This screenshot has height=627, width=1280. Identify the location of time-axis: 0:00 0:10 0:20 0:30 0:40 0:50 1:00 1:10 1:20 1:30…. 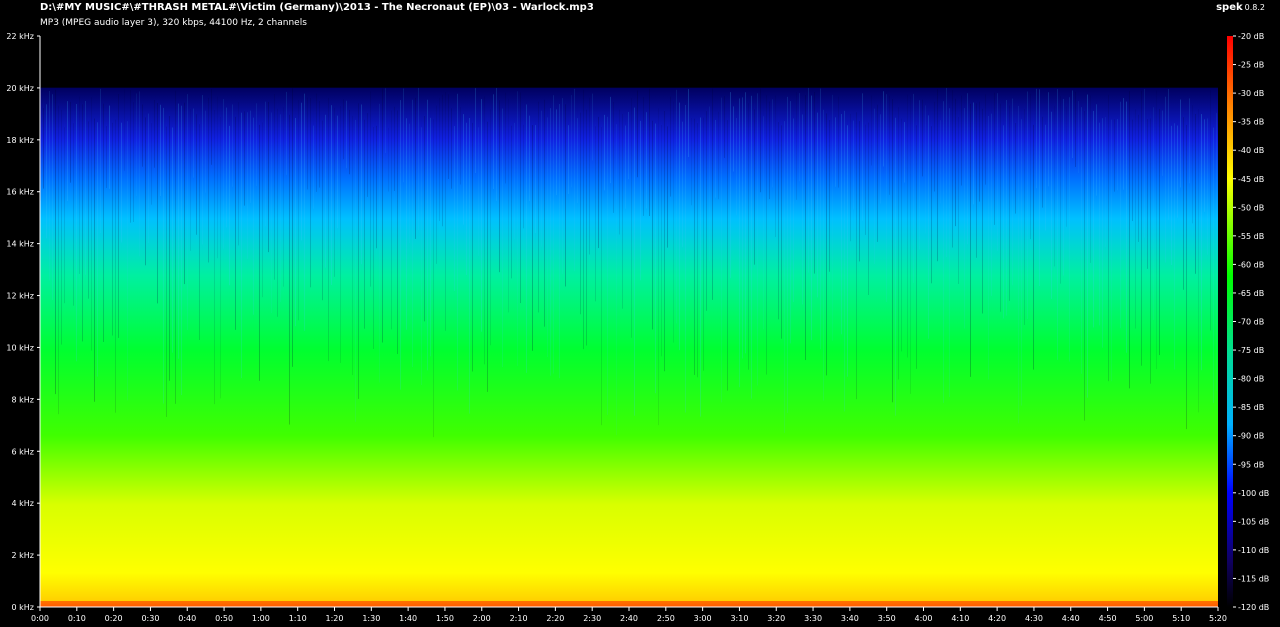
(629, 614).